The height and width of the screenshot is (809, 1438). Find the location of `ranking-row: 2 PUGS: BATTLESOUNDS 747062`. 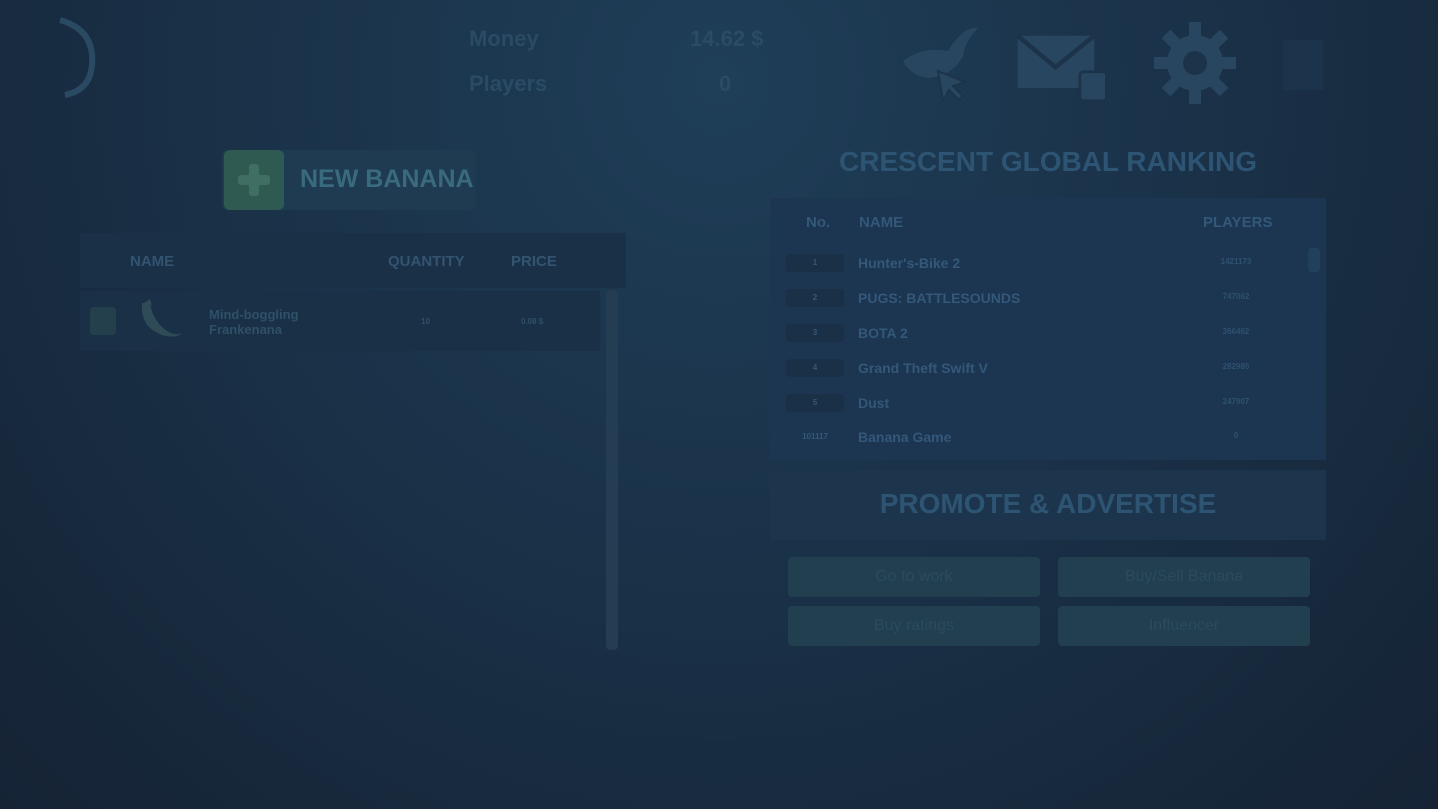

ranking-row: 2 PUGS: BATTLESOUNDS 747062 is located at coordinates (1032, 299).